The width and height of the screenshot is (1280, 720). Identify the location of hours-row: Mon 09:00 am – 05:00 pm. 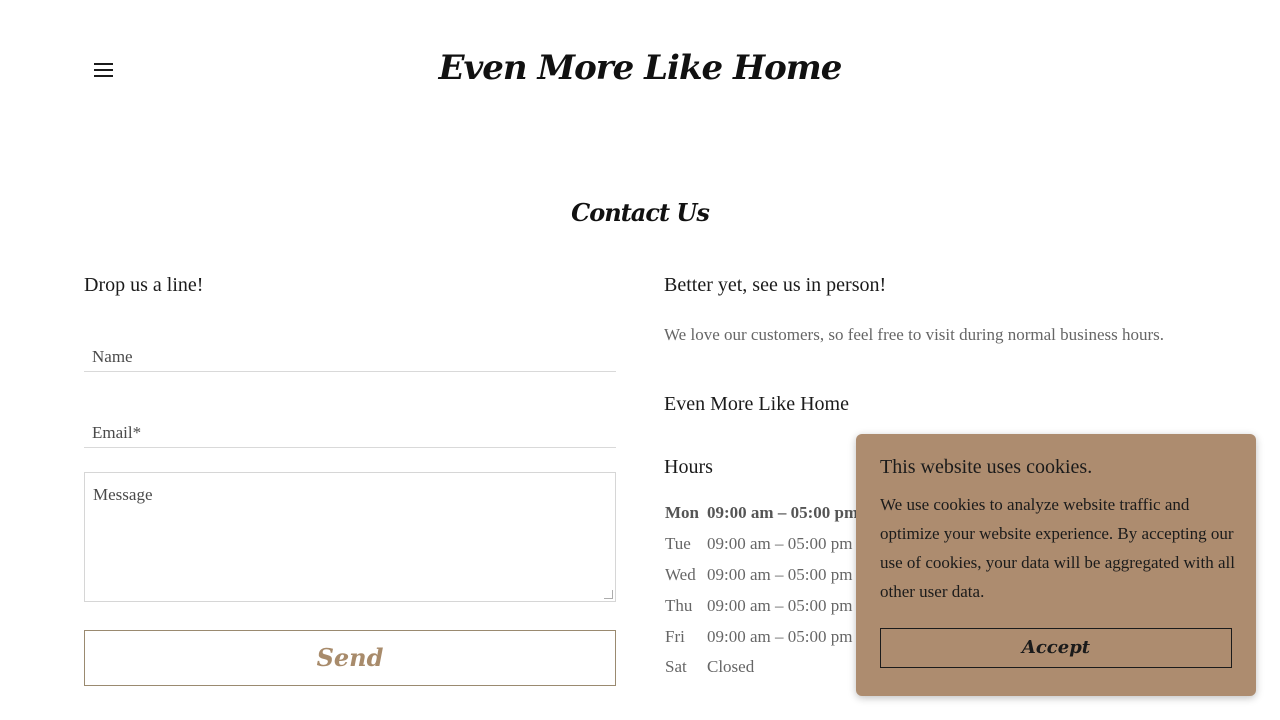
(761, 513).